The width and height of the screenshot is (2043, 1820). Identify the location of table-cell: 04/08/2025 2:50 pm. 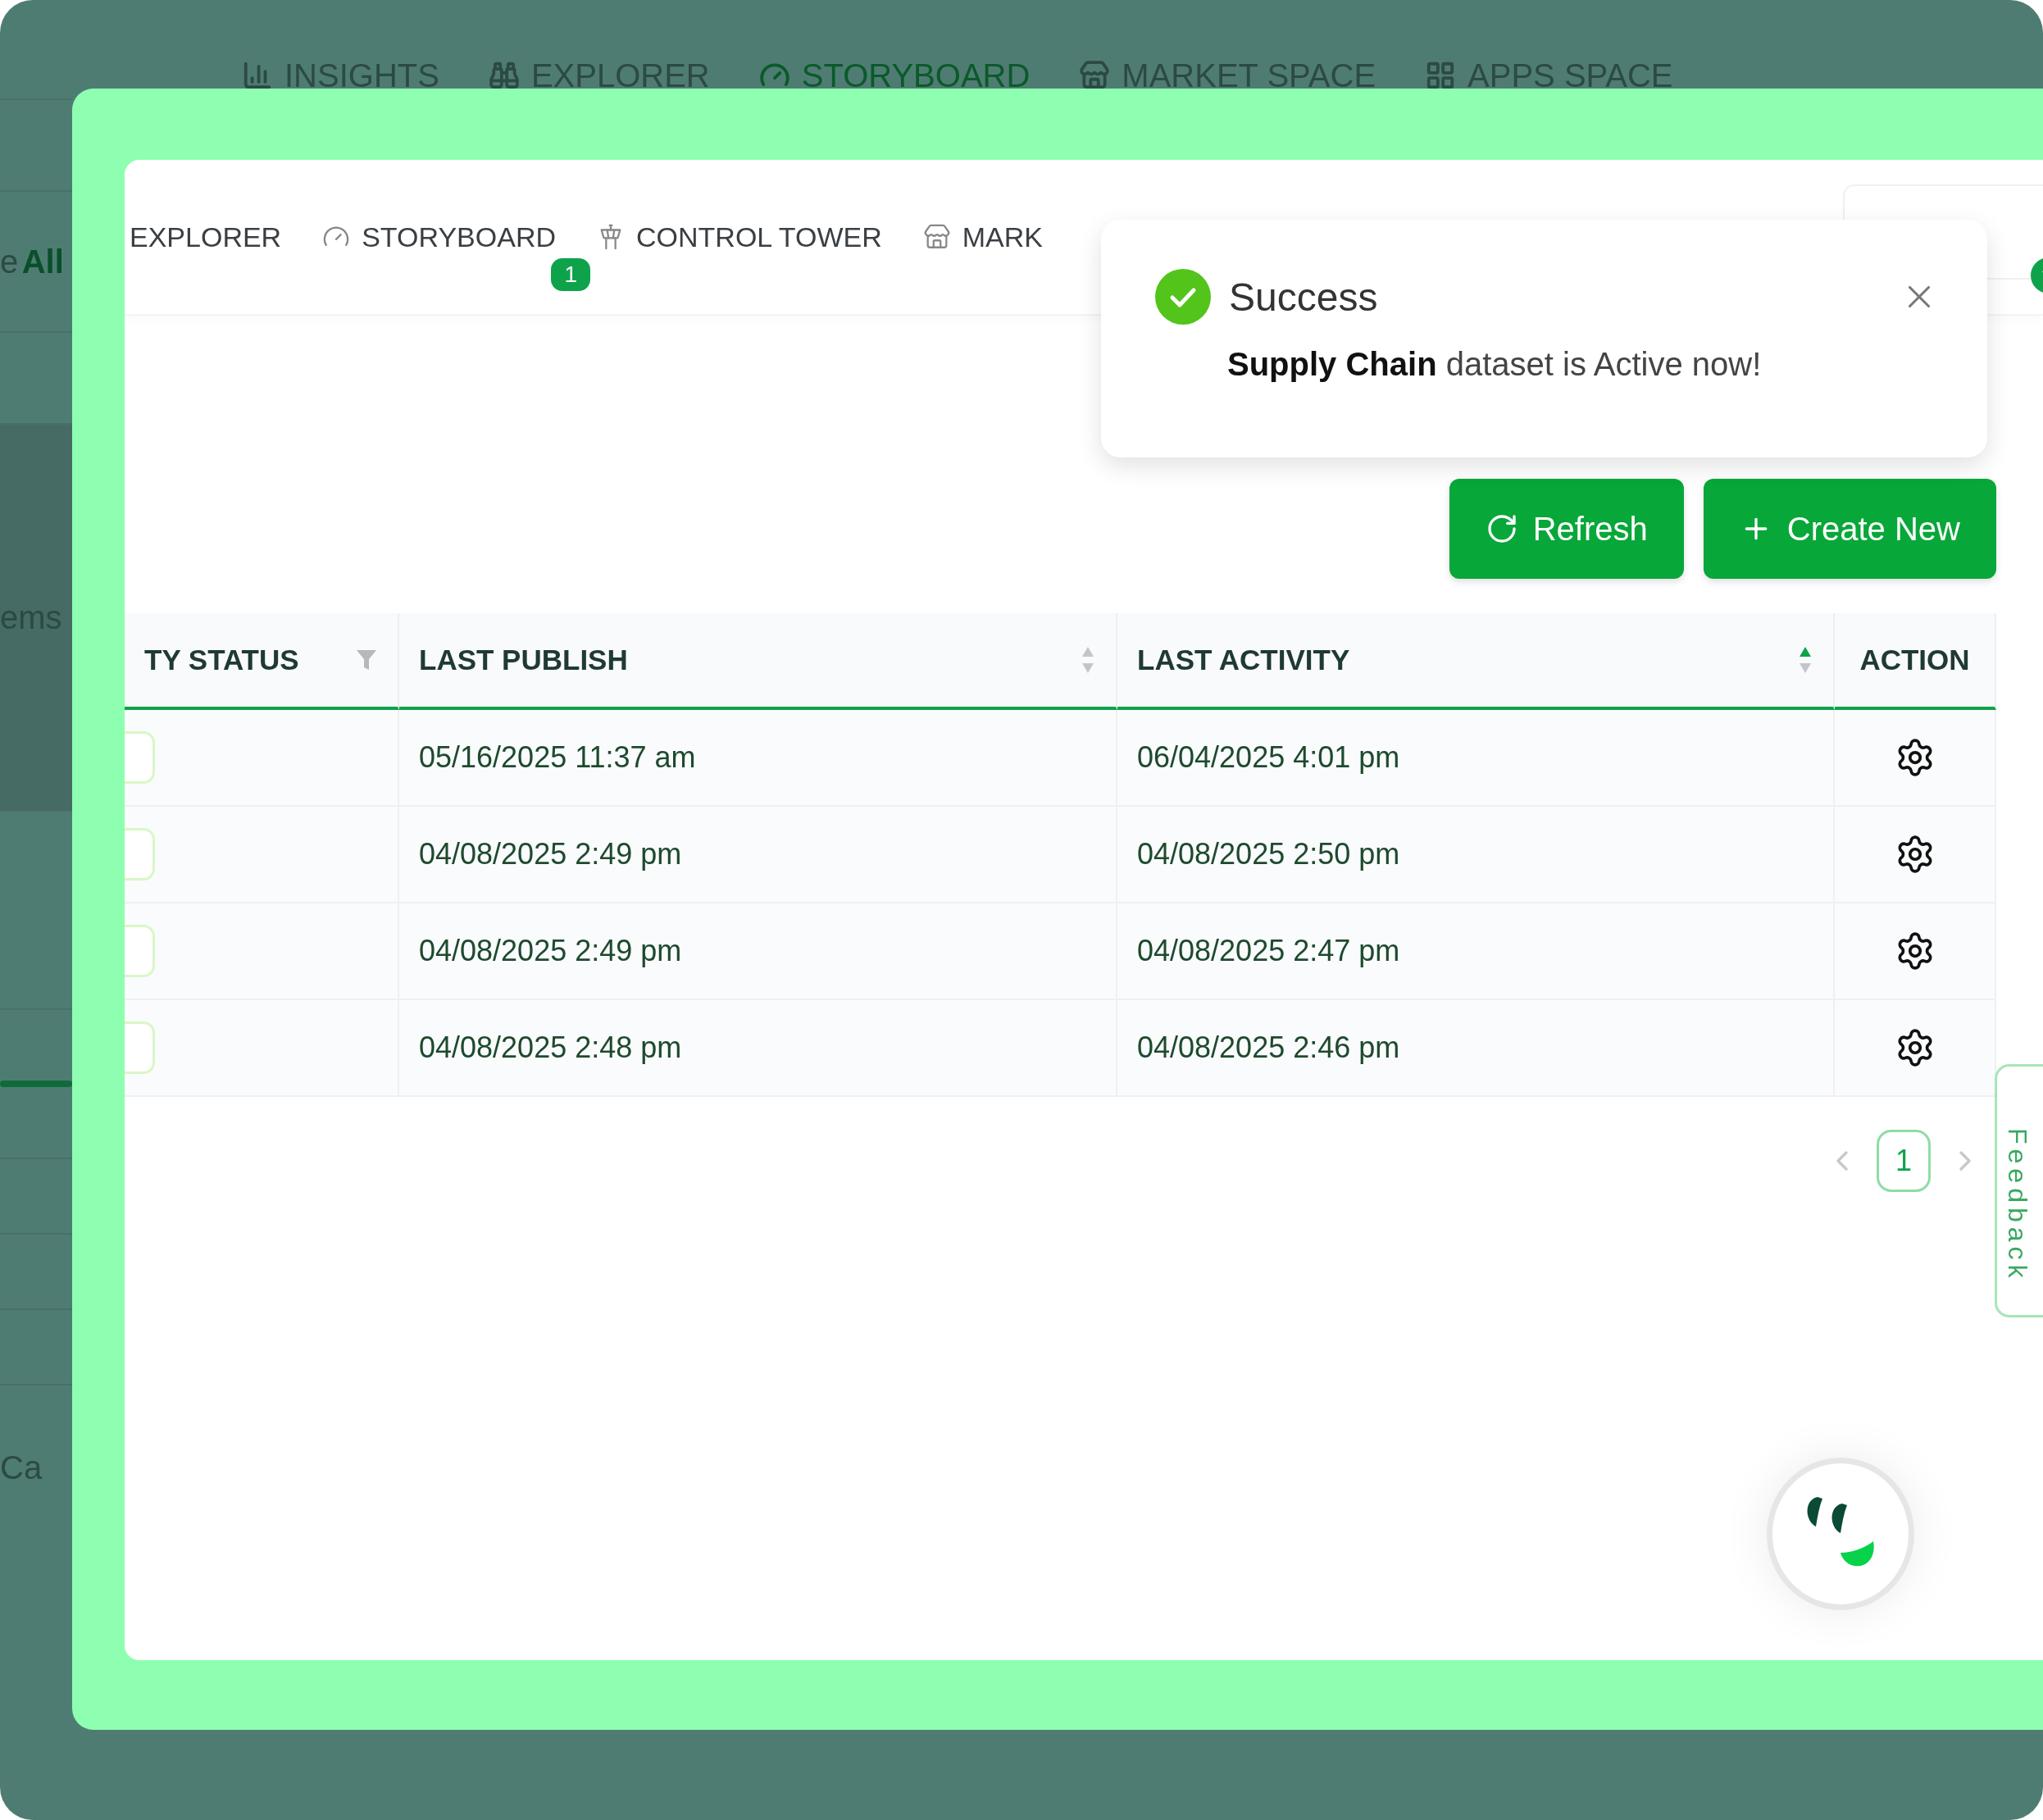
(1476, 855).